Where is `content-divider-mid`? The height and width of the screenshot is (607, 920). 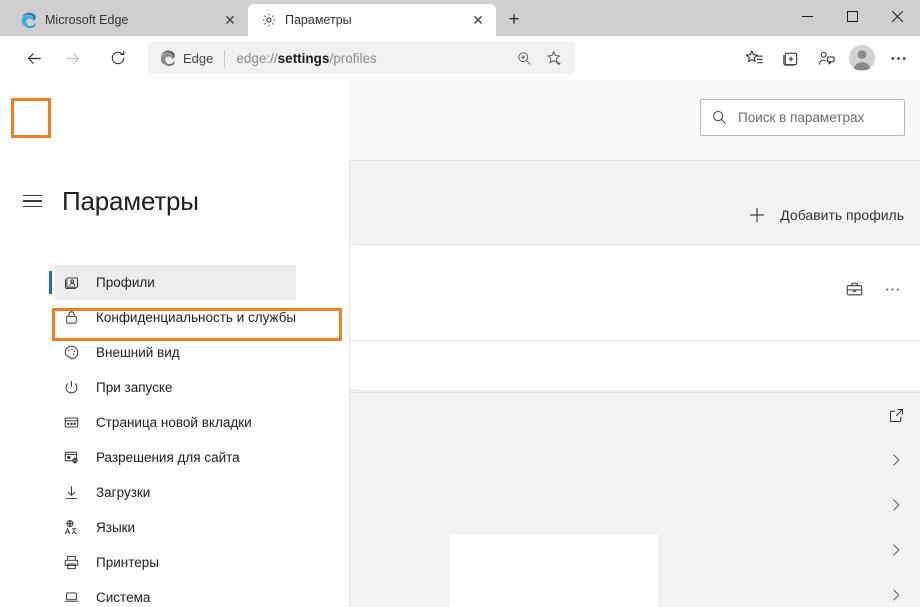 content-divider-mid is located at coordinates (635, 392).